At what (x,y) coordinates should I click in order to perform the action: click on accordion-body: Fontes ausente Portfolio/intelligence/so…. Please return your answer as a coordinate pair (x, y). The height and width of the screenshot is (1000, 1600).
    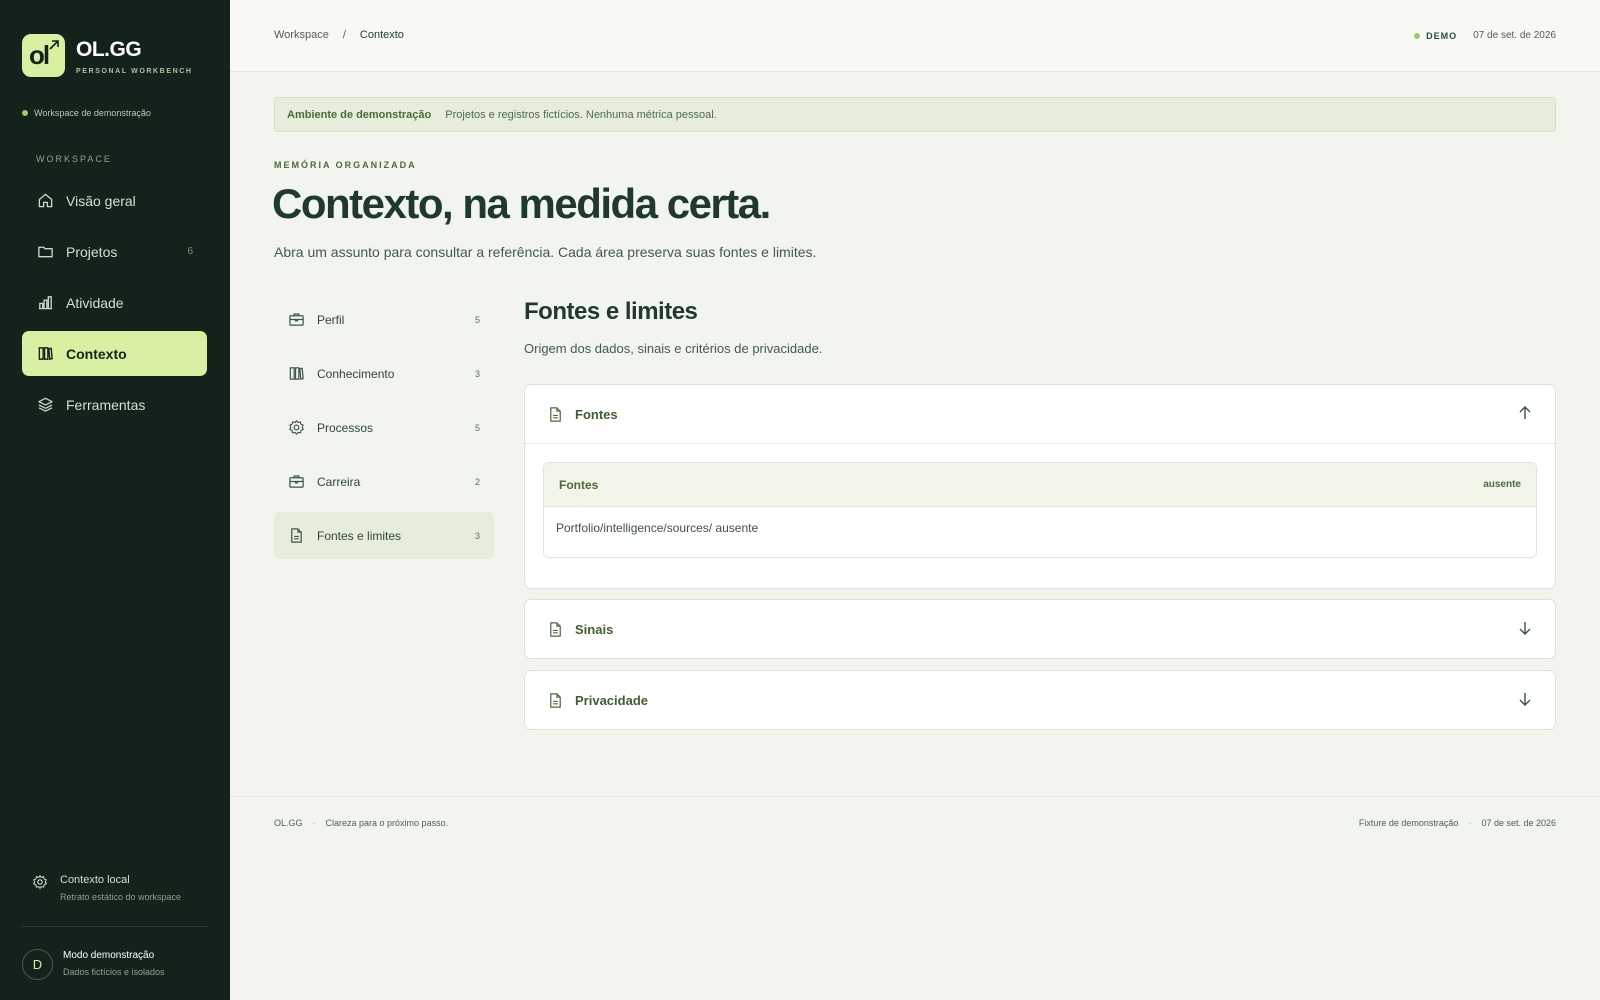
    Looking at the image, I should click on (1040, 515).